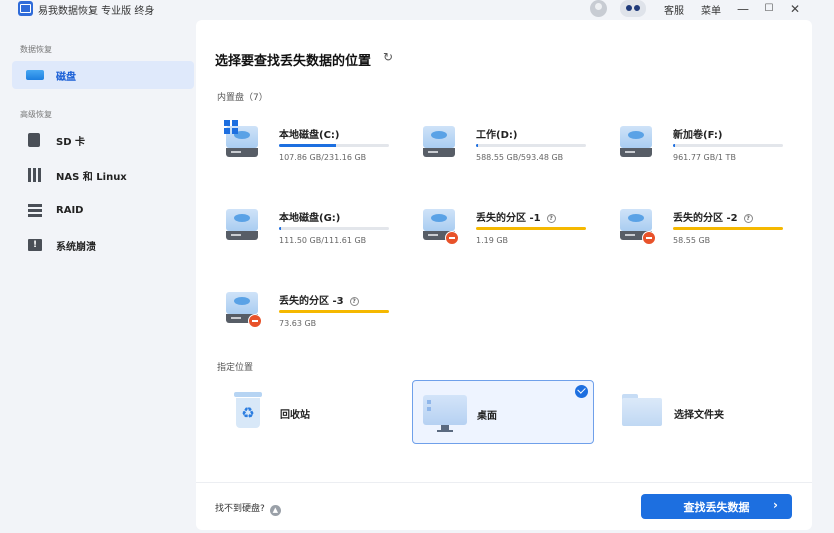  I want to click on app-title: 易我数据恢复 专业版 终身, so click(96, 11).